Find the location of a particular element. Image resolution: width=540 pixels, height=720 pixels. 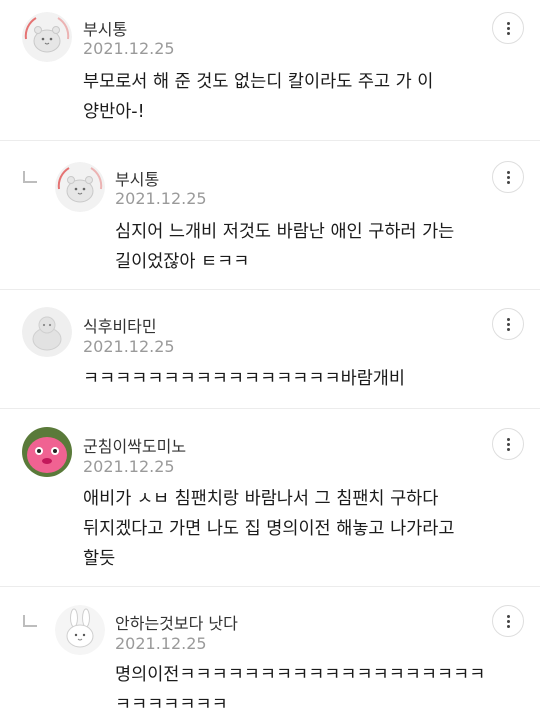

comment-line: ㅋㅋㅋㅋㅋㅋㅋㅋㅋㅋㅋㅋㅋㅋㅋㅋ바람개비 is located at coordinates (244, 379).